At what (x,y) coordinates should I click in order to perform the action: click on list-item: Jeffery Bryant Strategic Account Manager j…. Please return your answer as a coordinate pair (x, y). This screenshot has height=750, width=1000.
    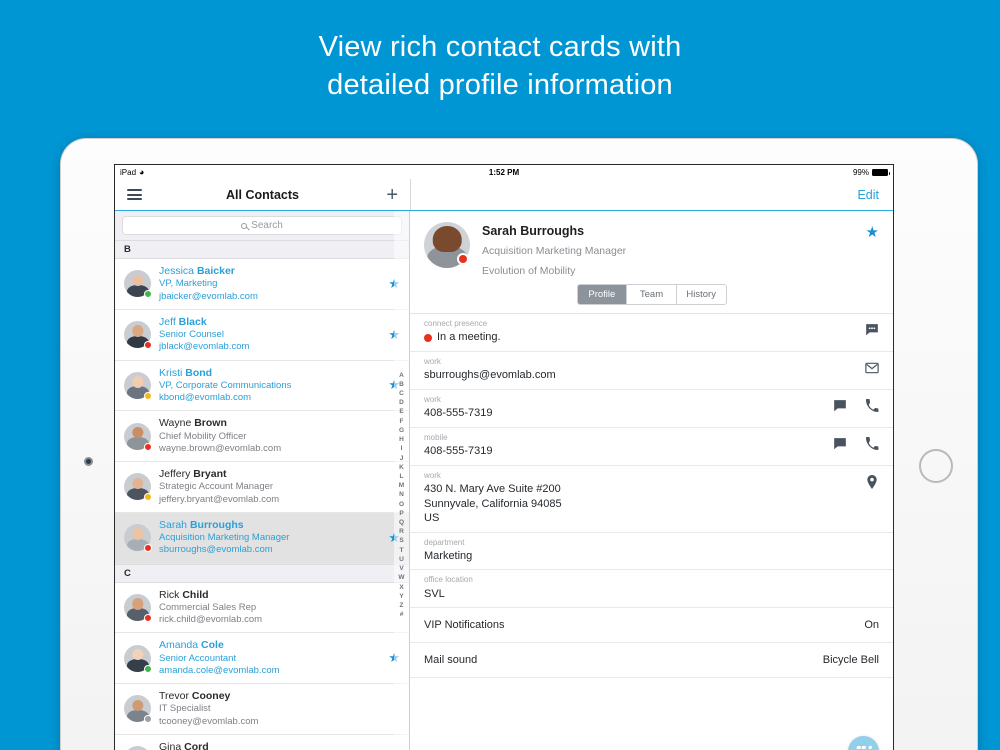
    Looking at the image, I should click on (262, 487).